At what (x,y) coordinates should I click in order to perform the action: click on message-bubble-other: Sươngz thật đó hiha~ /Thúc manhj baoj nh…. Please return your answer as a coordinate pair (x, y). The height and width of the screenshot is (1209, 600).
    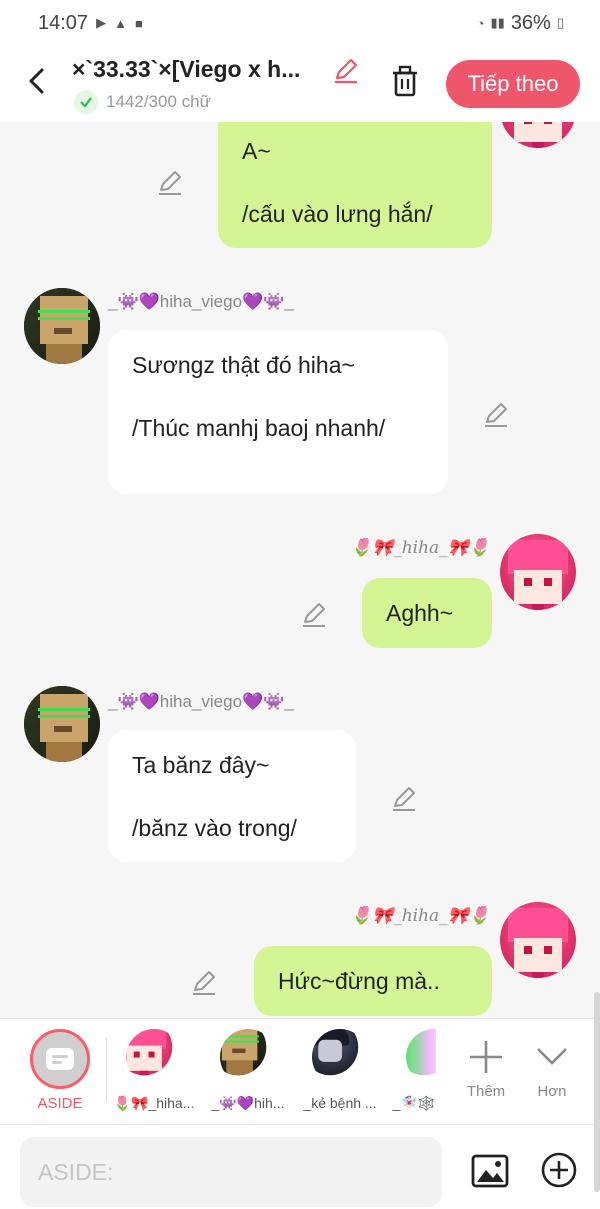
    Looking at the image, I should click on (278, 412).